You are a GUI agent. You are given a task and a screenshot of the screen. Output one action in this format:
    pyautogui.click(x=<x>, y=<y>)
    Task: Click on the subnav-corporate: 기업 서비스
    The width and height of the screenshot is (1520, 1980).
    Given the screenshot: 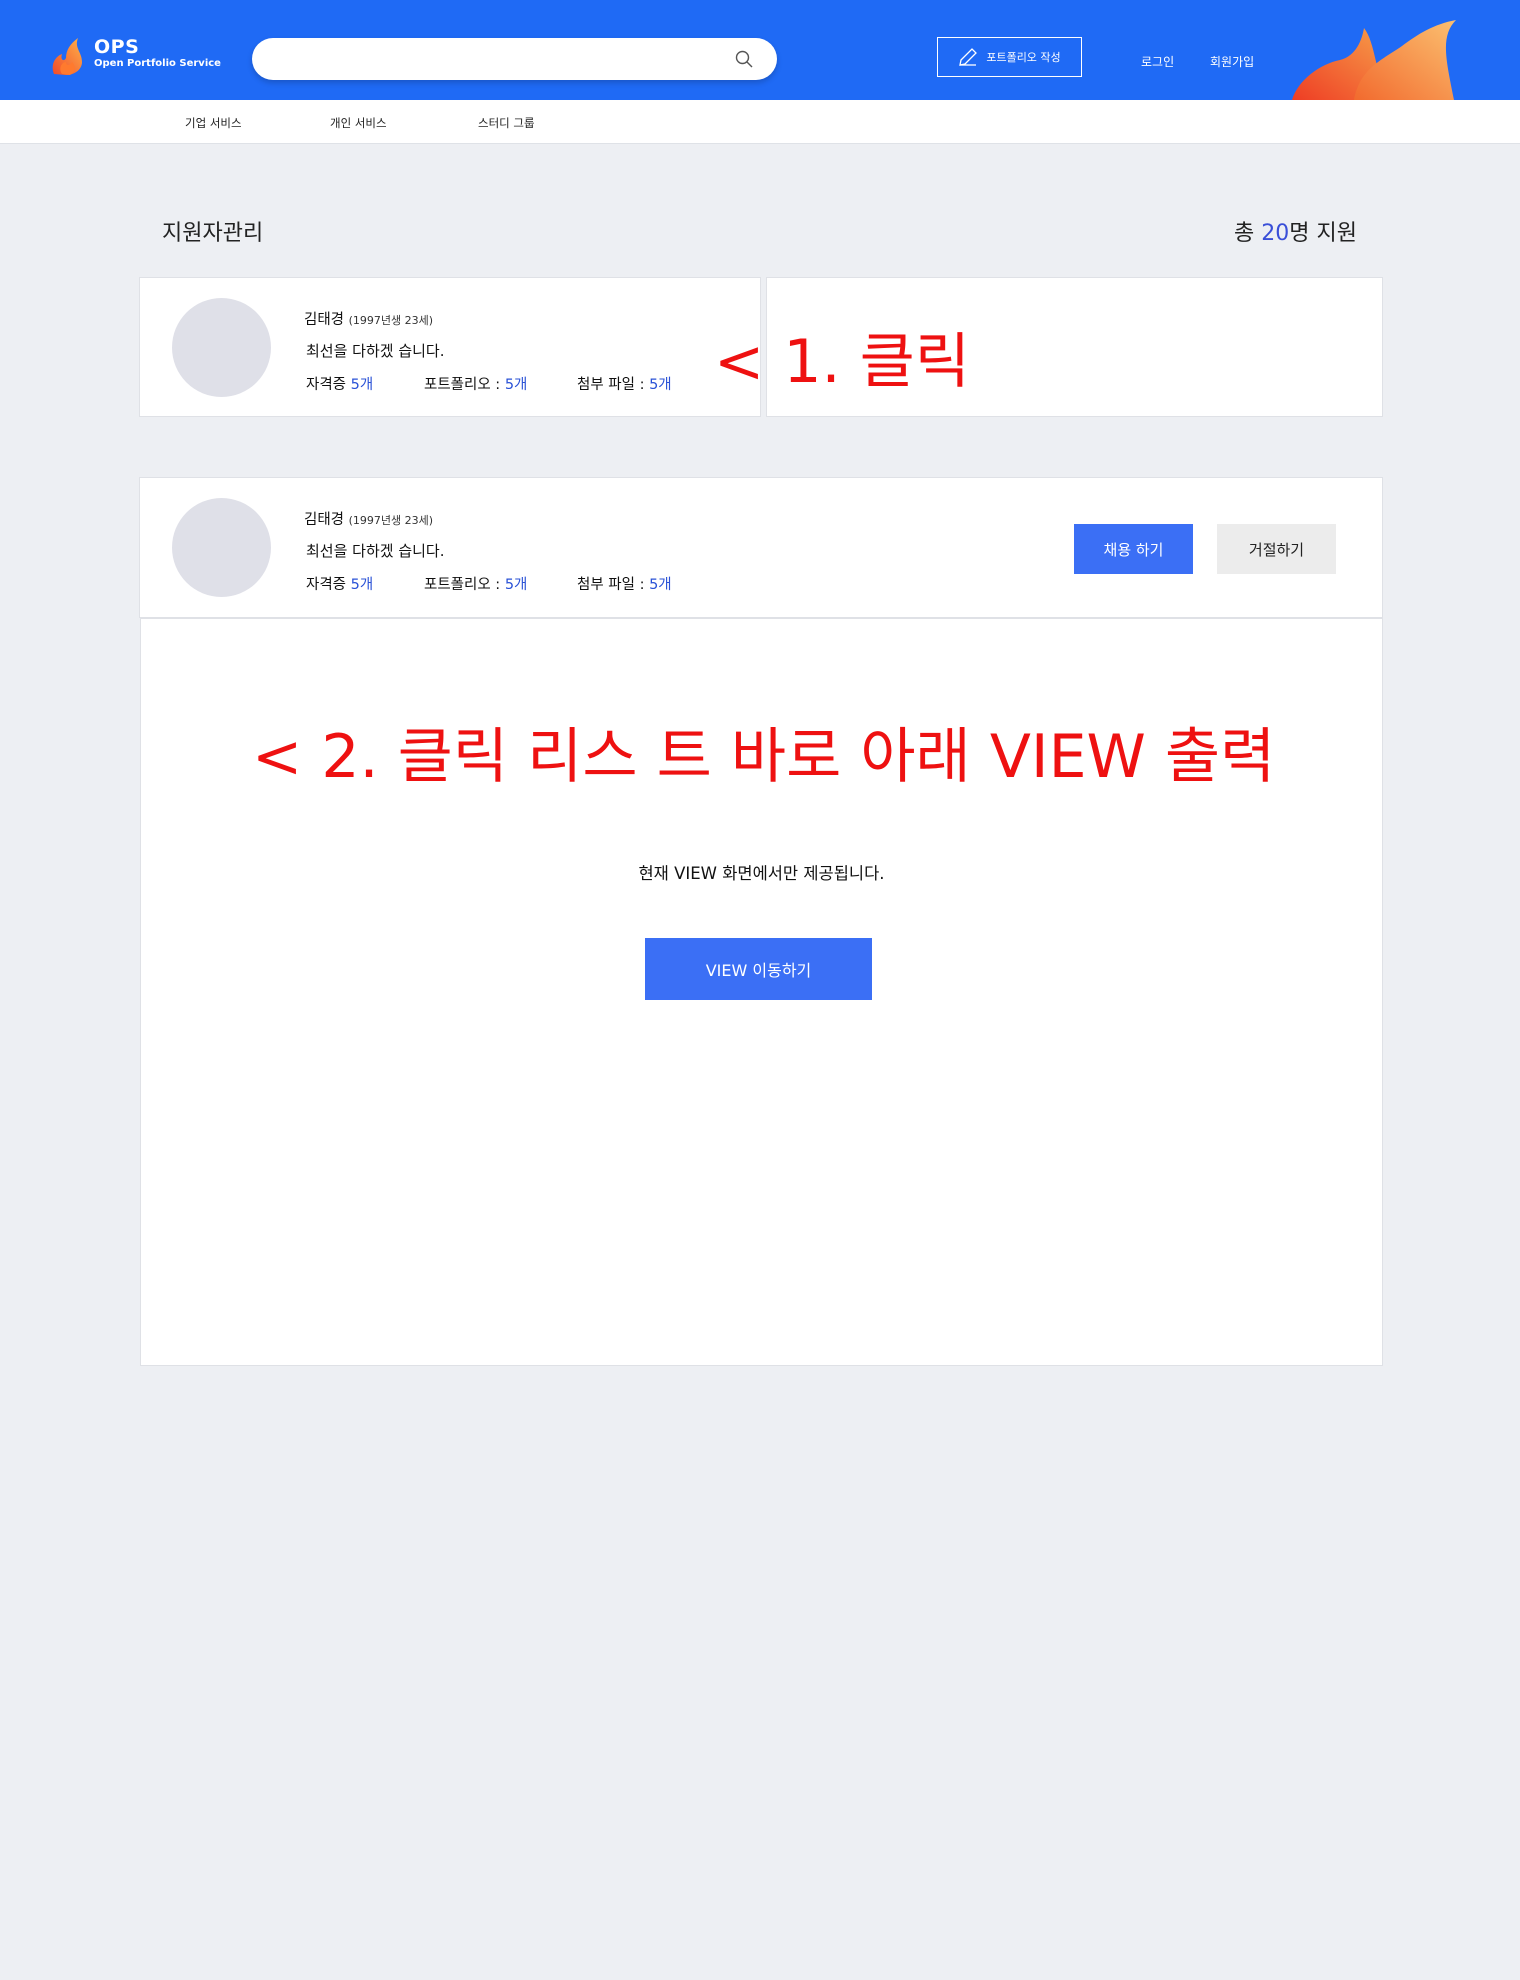 What is the action you would take?
    pyautogui.click(x=213, y=123)
    